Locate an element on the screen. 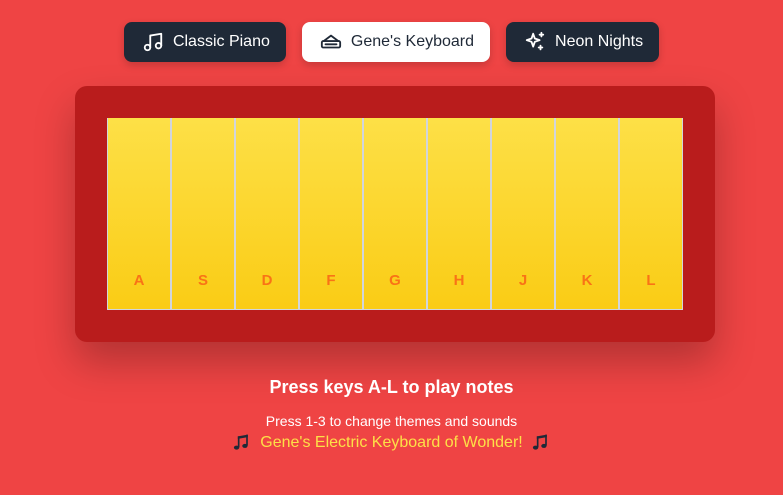 The width and height of the screenshot is (783, 495). piano-key-h: H is located at coordinates (459, 214).